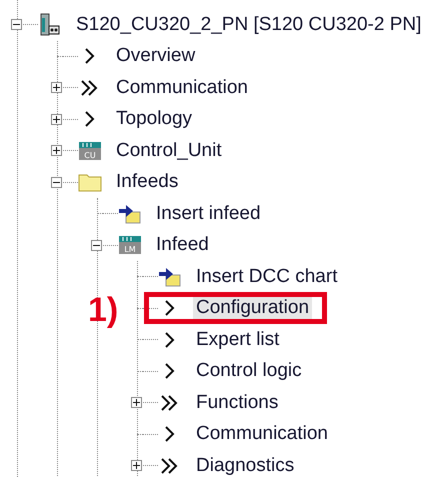 This screenshot has height=477, width=423. What do you see at coordinates (182, 245) in the screenshot?
I see `tree-item: Infeed` at bounding box center [182, 245].